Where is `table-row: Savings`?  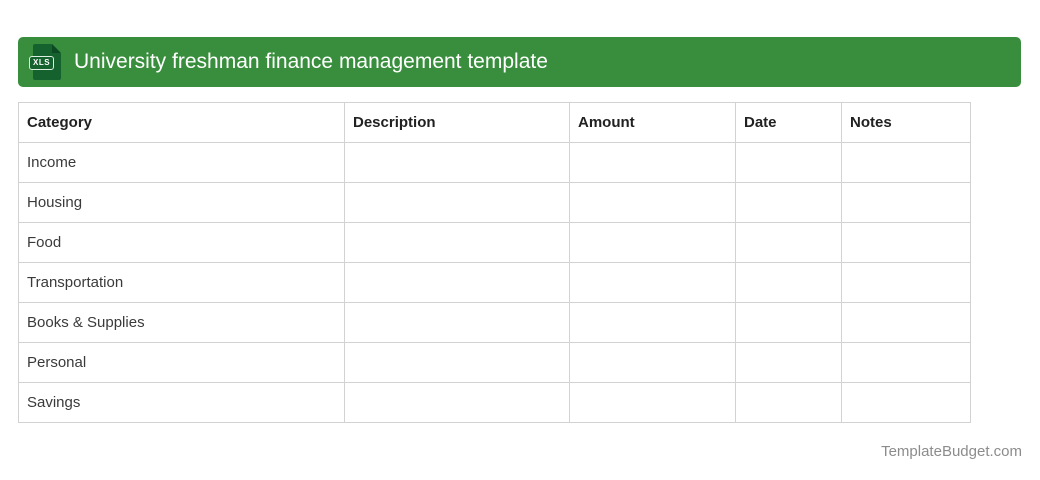
table-row: Savings is located at coordinates (494, 402).